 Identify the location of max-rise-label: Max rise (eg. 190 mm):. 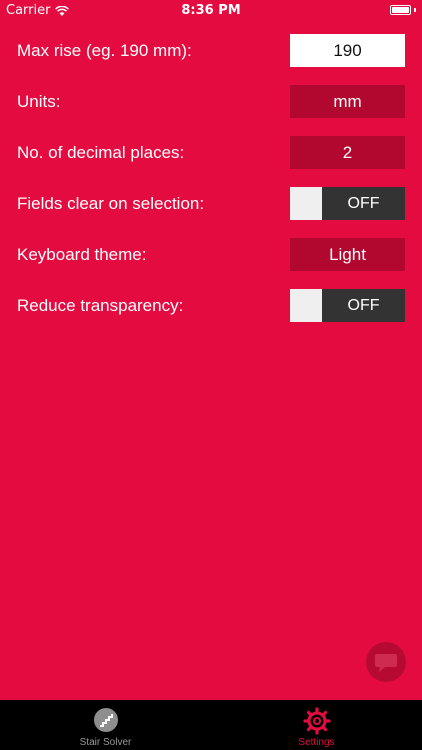
(104, 50).